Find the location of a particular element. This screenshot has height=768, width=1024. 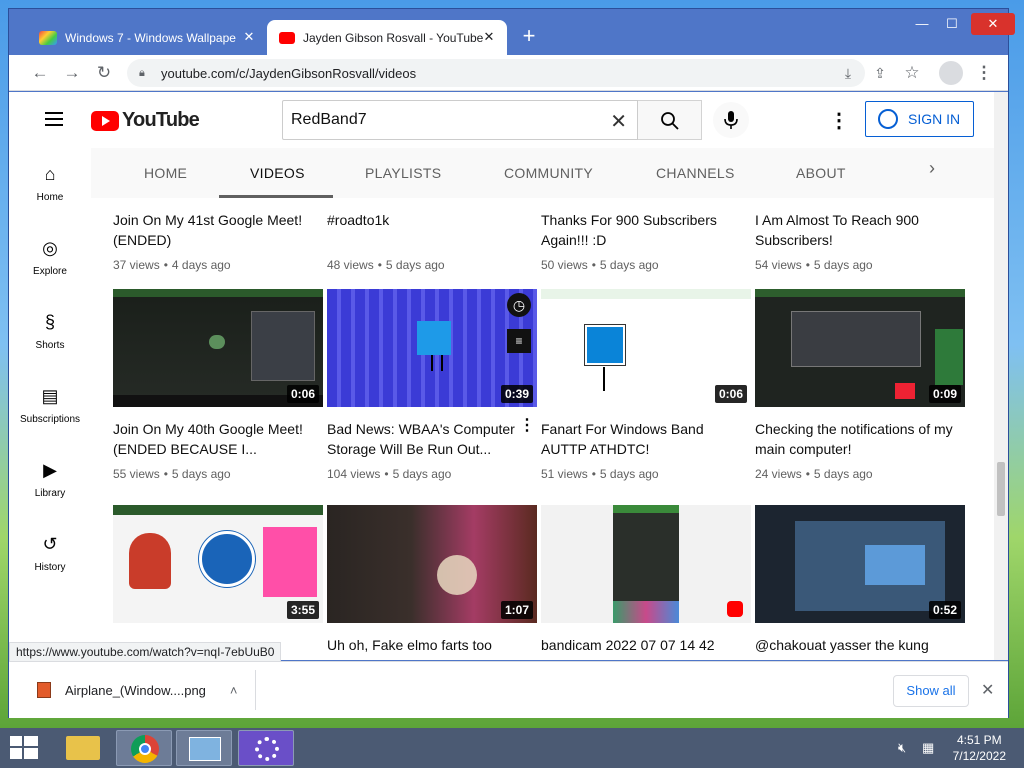

download-item: Airplane_(Window....png ˄ is located at coordinates (137, 690).